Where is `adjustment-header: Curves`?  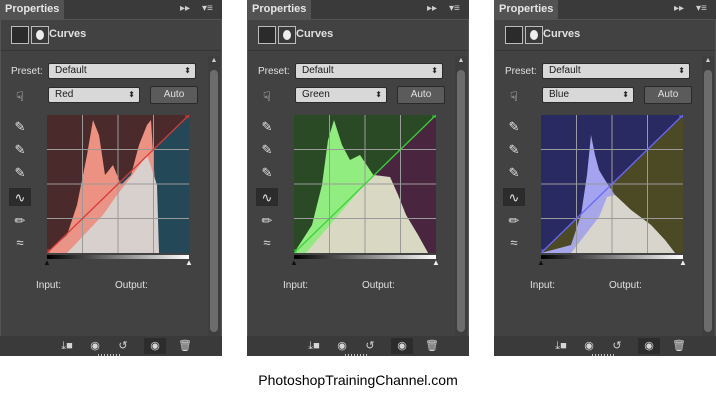 adjustment-header: Curves is located at coordinates (111, 35).